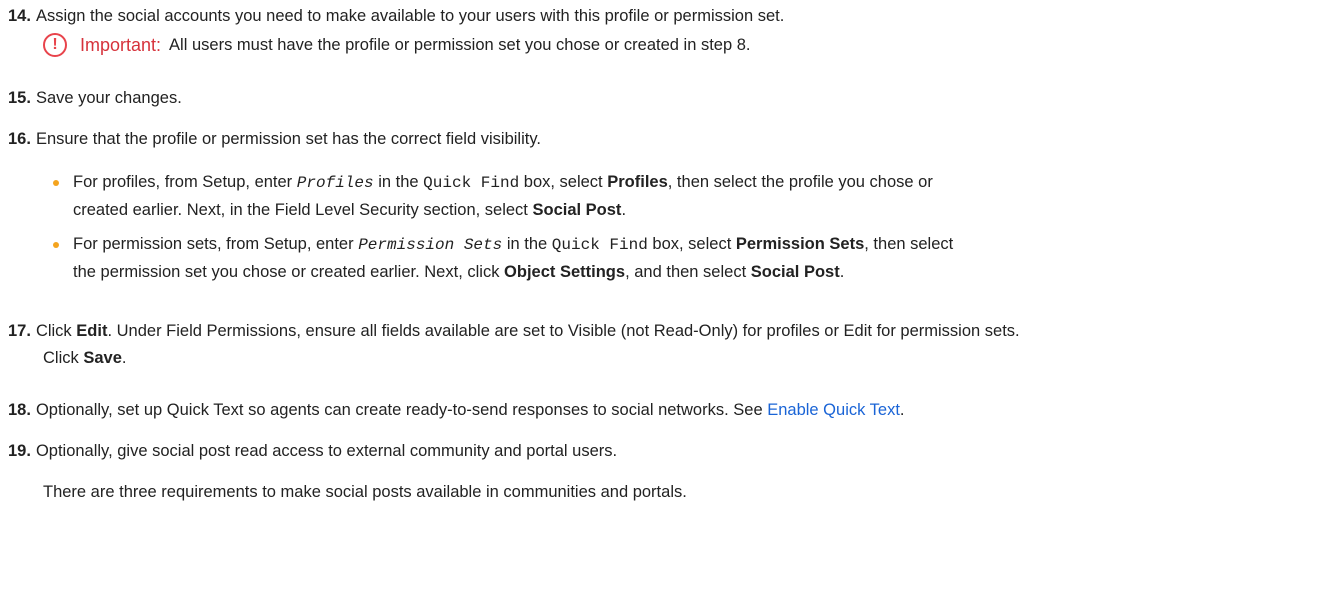 This screenshot has width=1319, height=596. I want to click on step-number: 19., so click(19, 451).